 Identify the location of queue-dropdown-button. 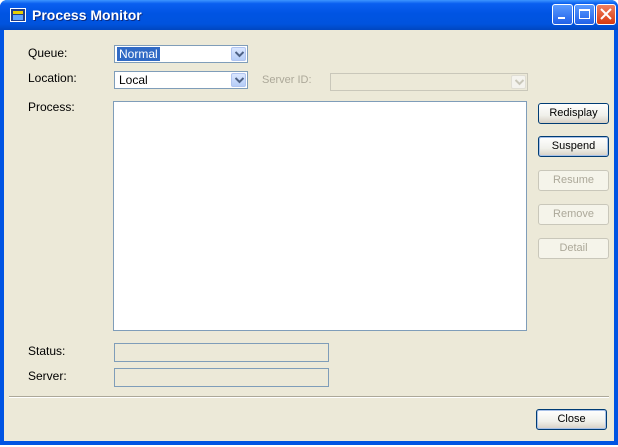
(238, 54).